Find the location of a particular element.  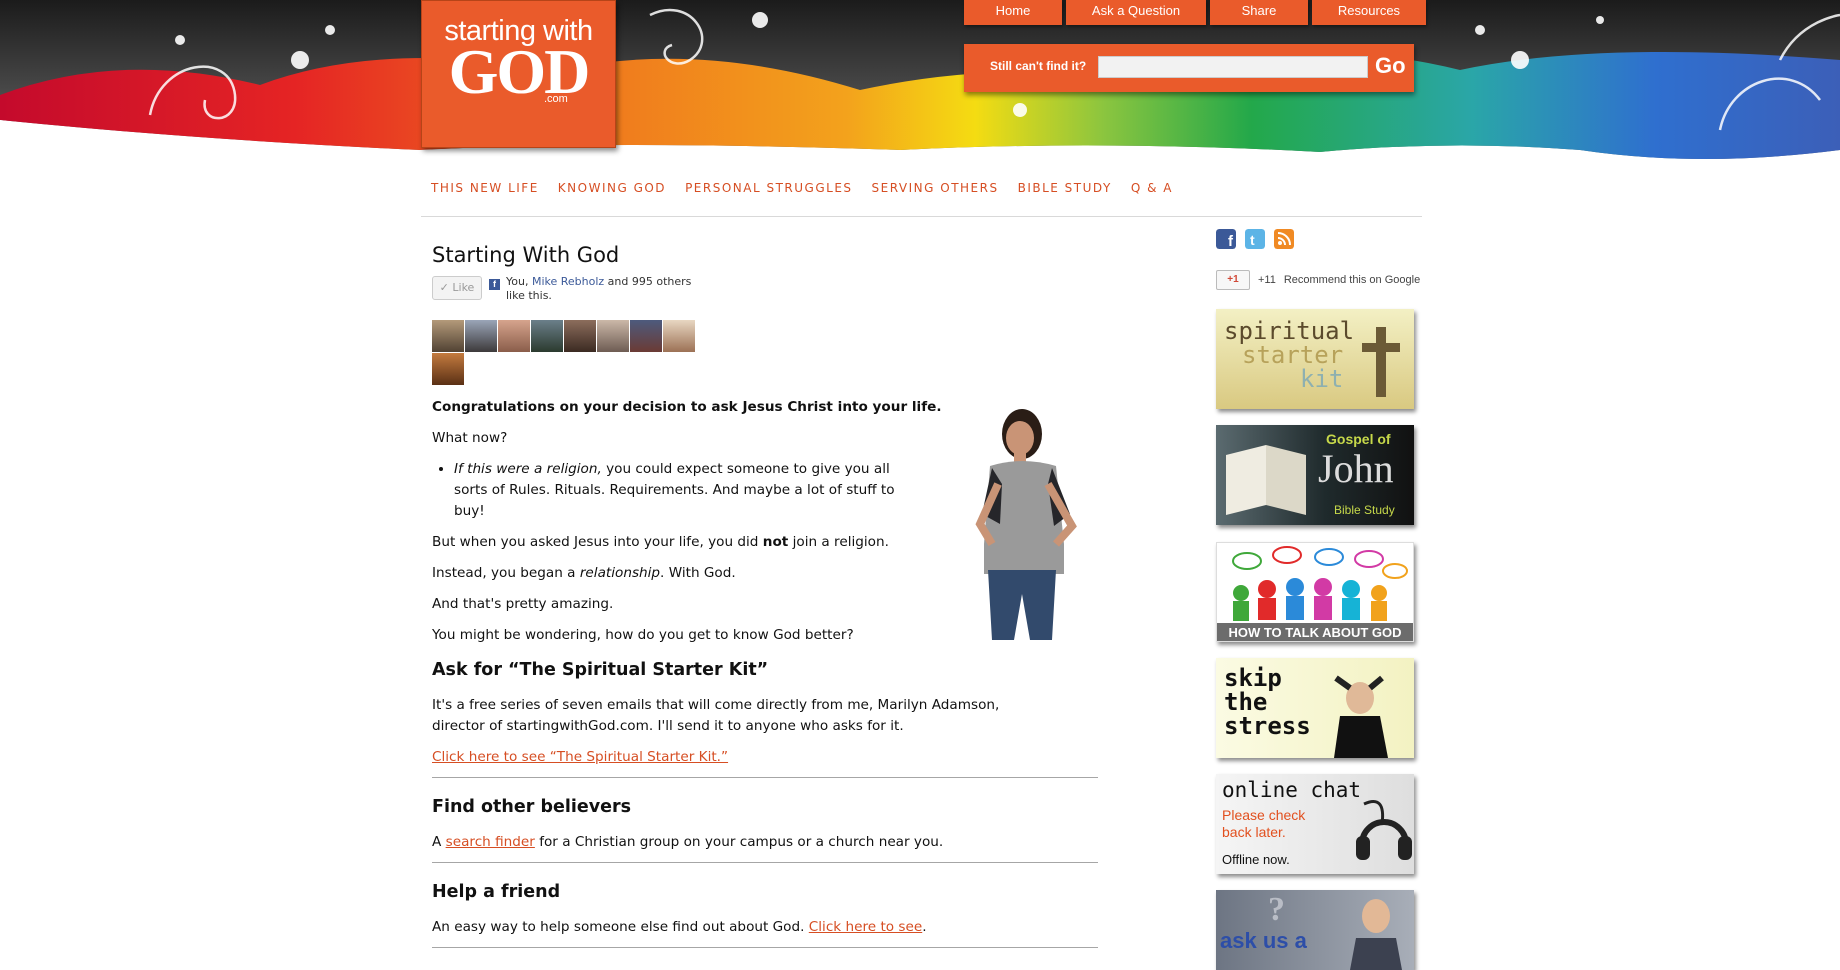

top-nav: Home Ask a Question Share Resources is located at coordinates (1195, 12).